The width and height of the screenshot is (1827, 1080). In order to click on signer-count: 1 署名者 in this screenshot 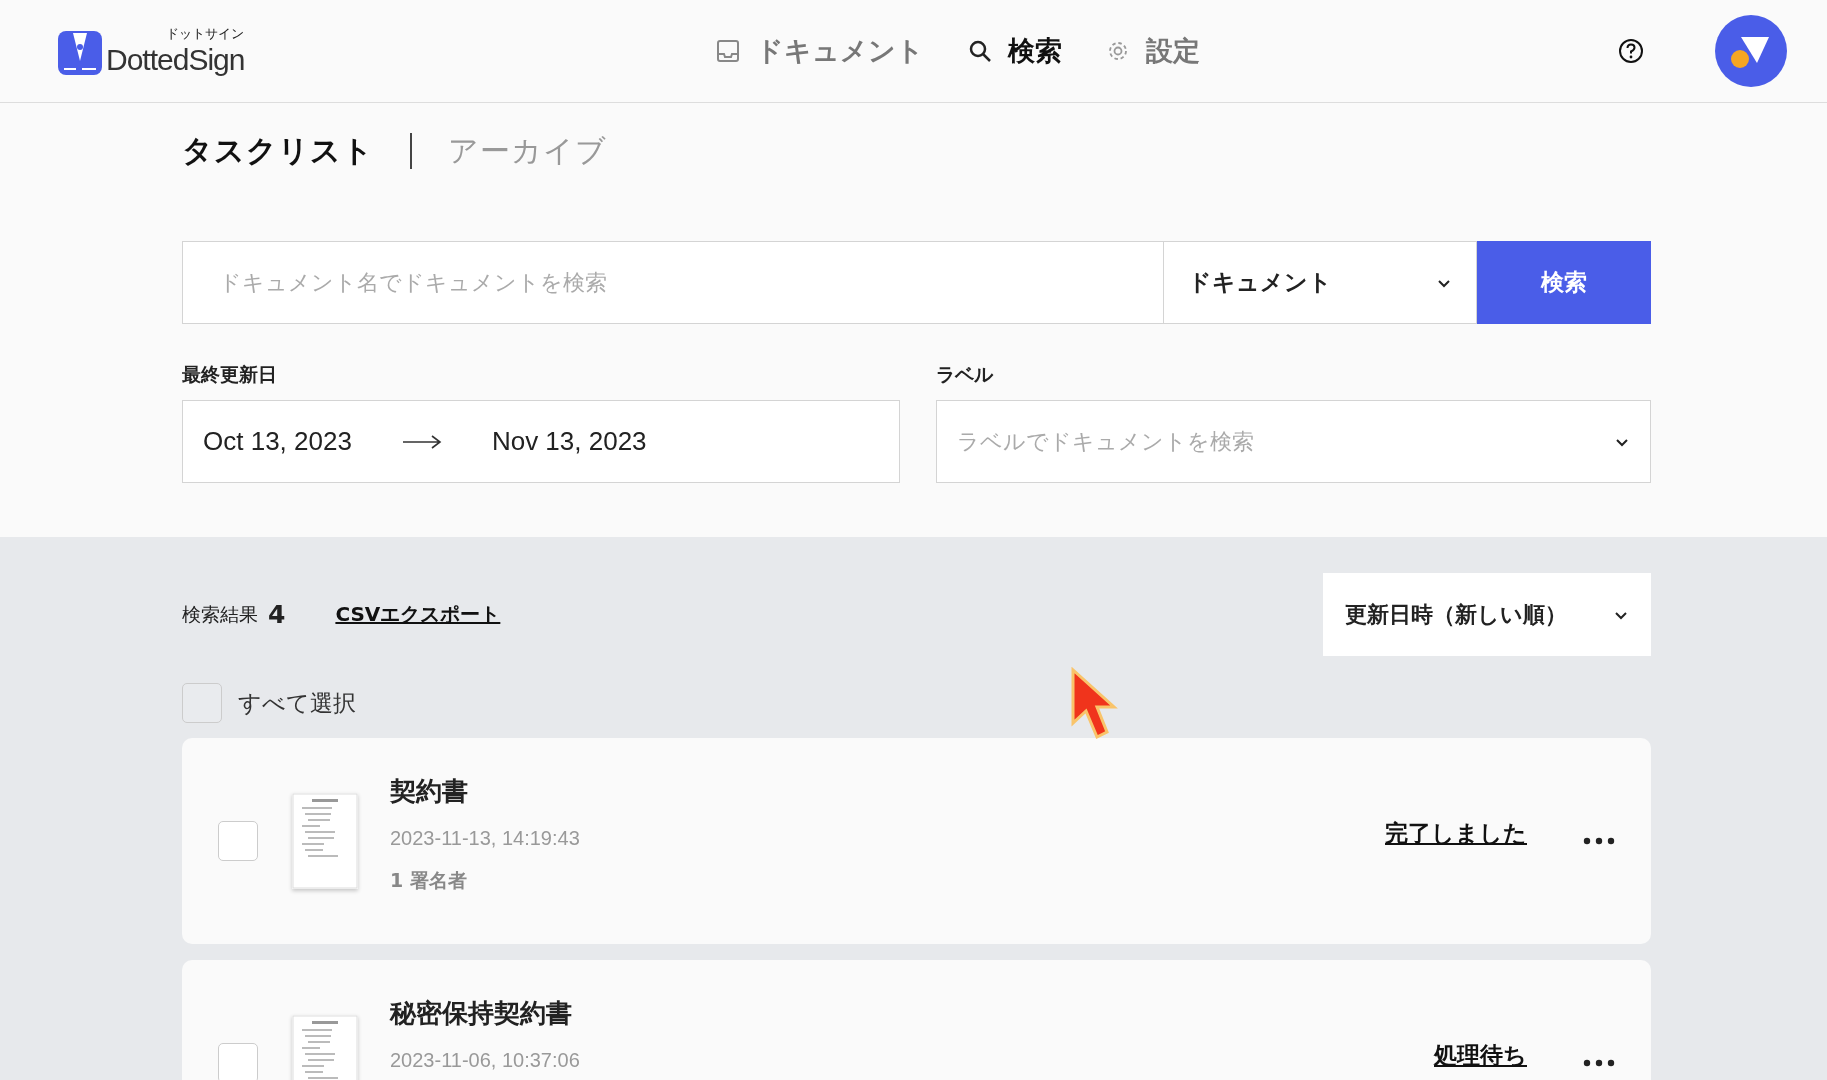, I will do `click(429, 880)`.